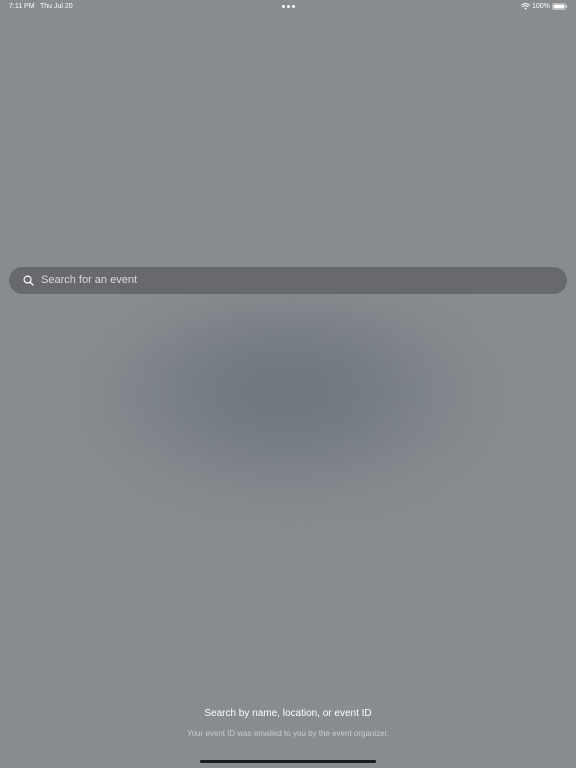 The width and height of the screenshot is (576, 768). I want to click on search-icon, so click(28, 280).